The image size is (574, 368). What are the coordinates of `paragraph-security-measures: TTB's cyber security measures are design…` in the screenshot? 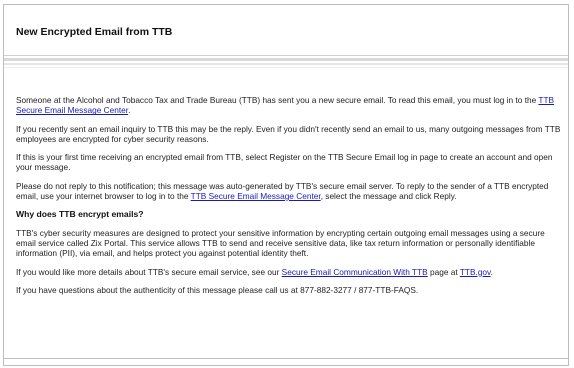 It's located at (280, 243).